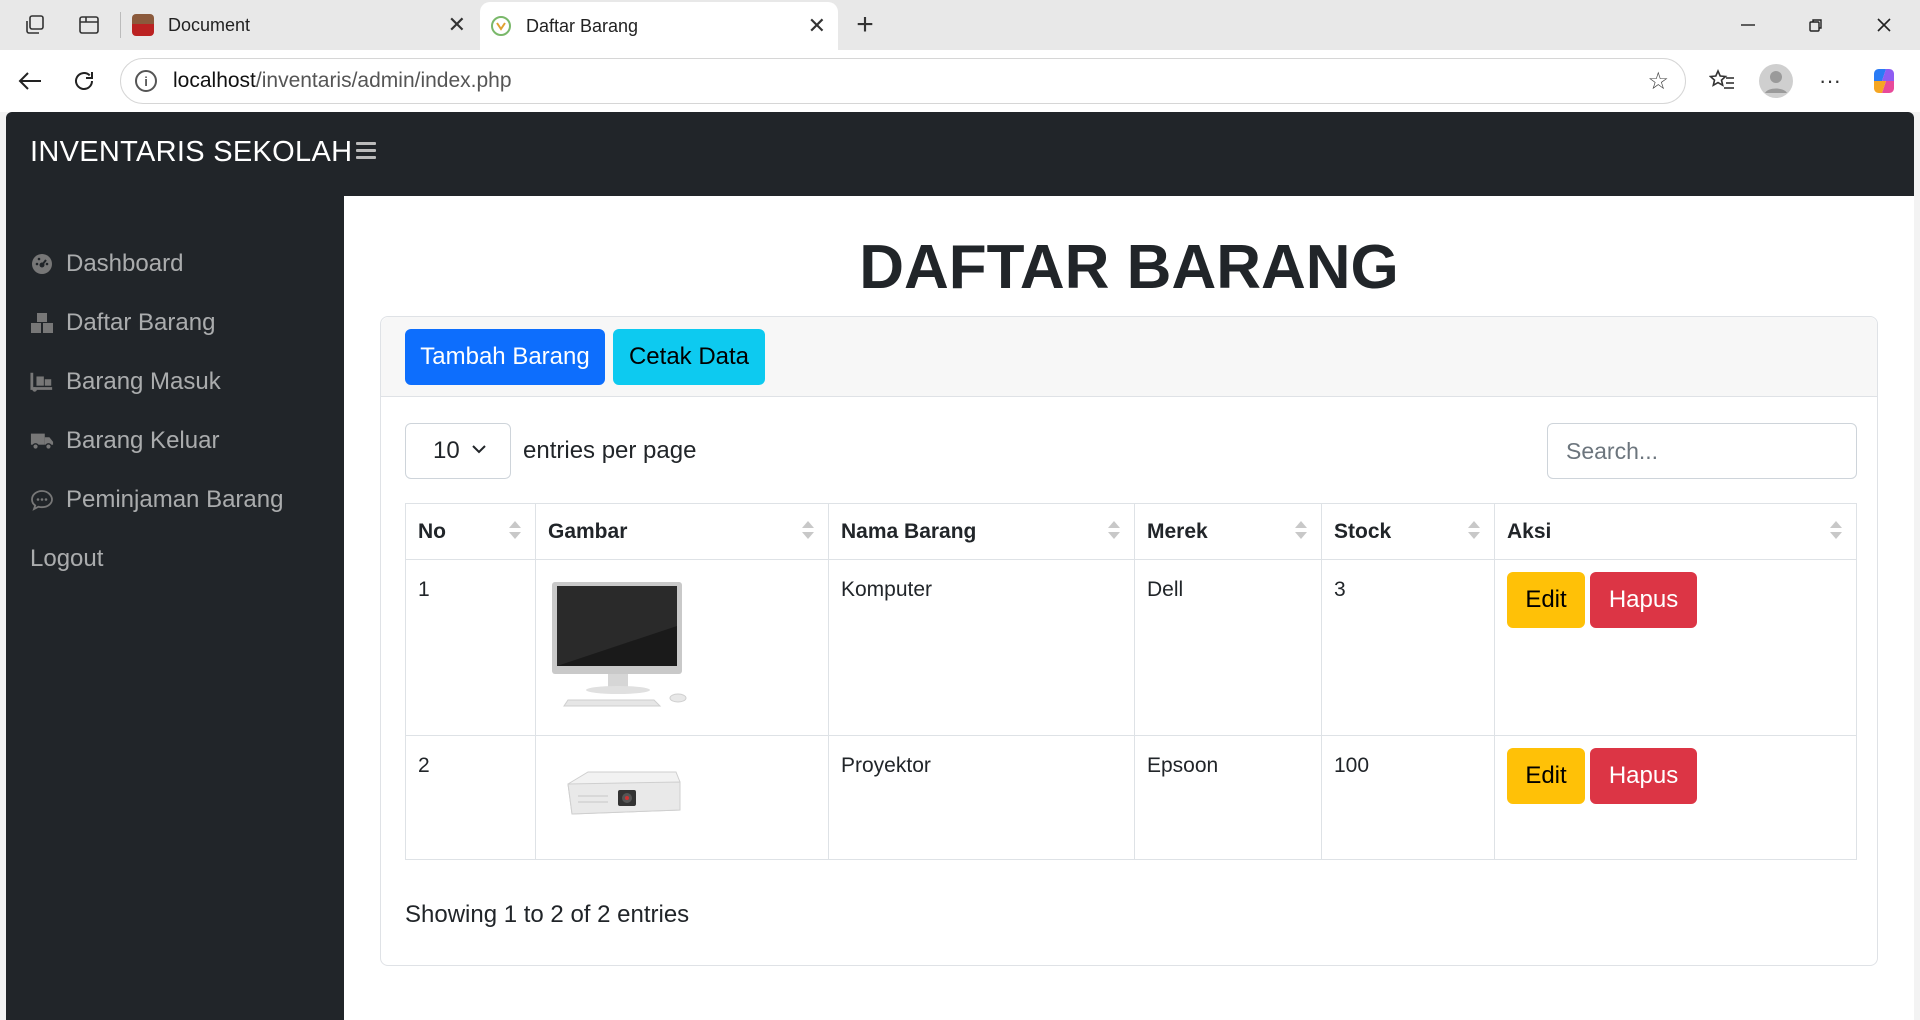  I want to click on column-header-no: No, so click(470, 531).